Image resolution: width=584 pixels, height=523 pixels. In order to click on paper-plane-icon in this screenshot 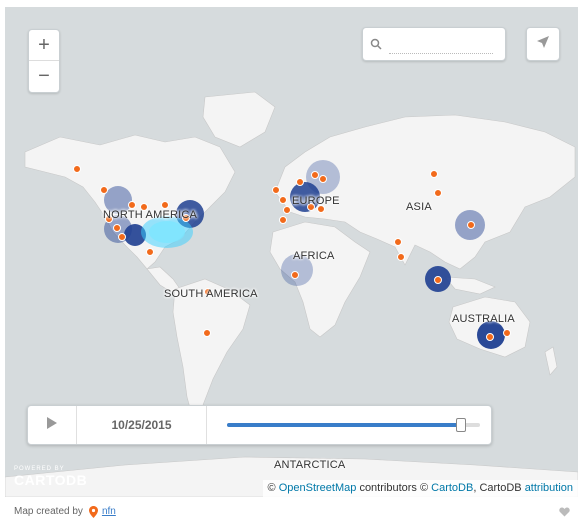, I will do `click(543, 44)`.